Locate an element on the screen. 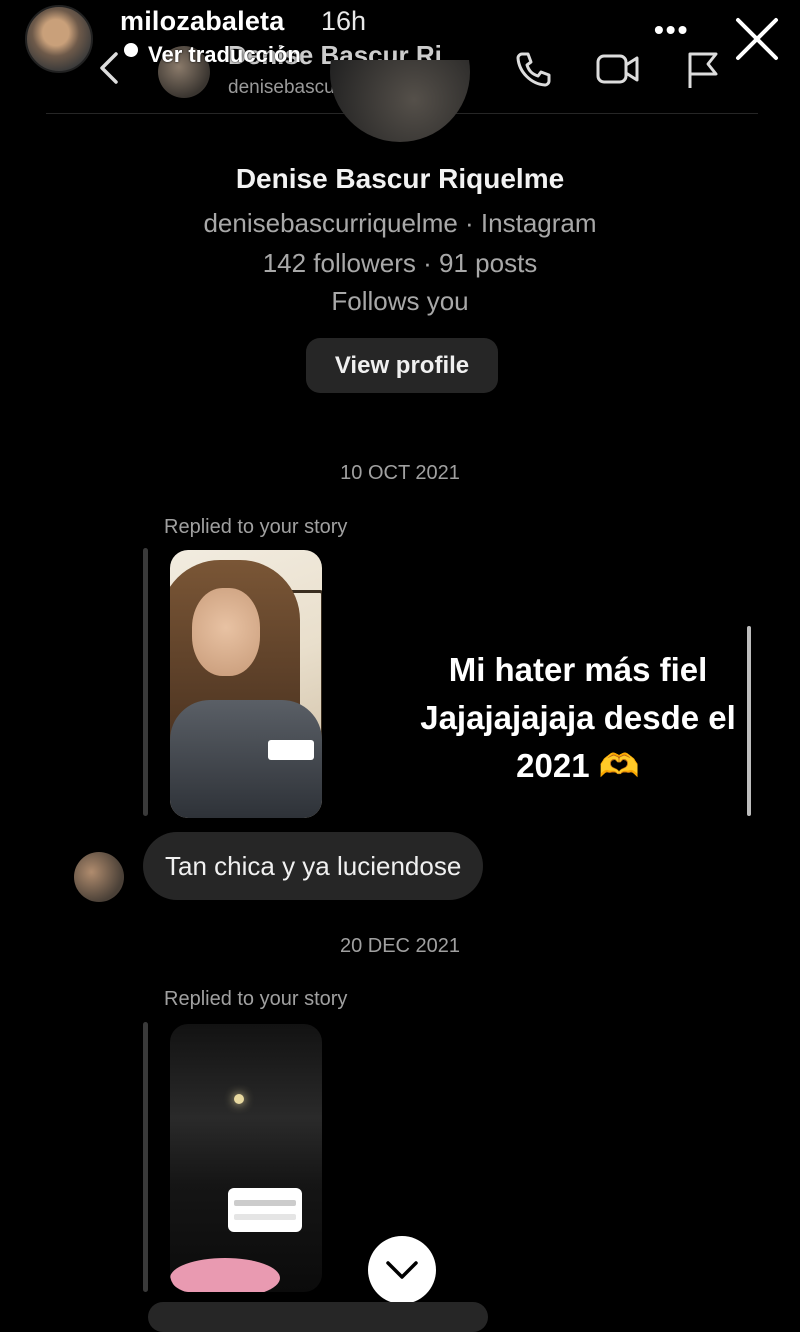 This screenshot has width=800, height=1332. profile-picture is located at coordinates (400, 101).